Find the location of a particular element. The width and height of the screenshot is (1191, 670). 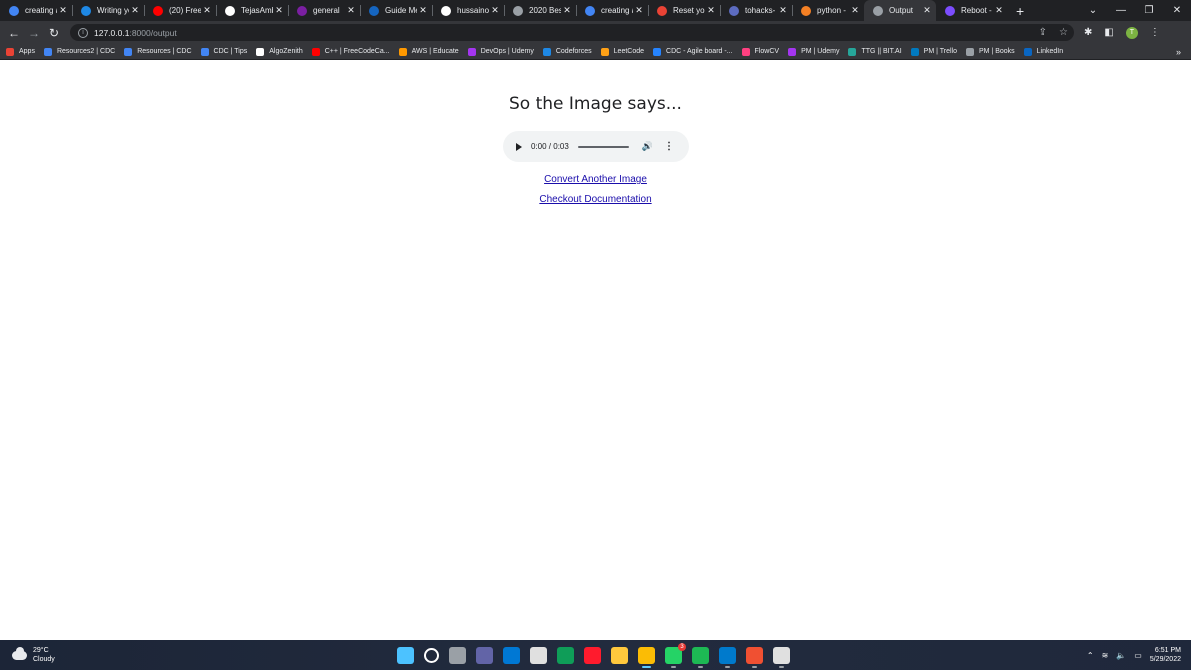

browser-tab: Reset you✕ is located at coordinates (684, 10).